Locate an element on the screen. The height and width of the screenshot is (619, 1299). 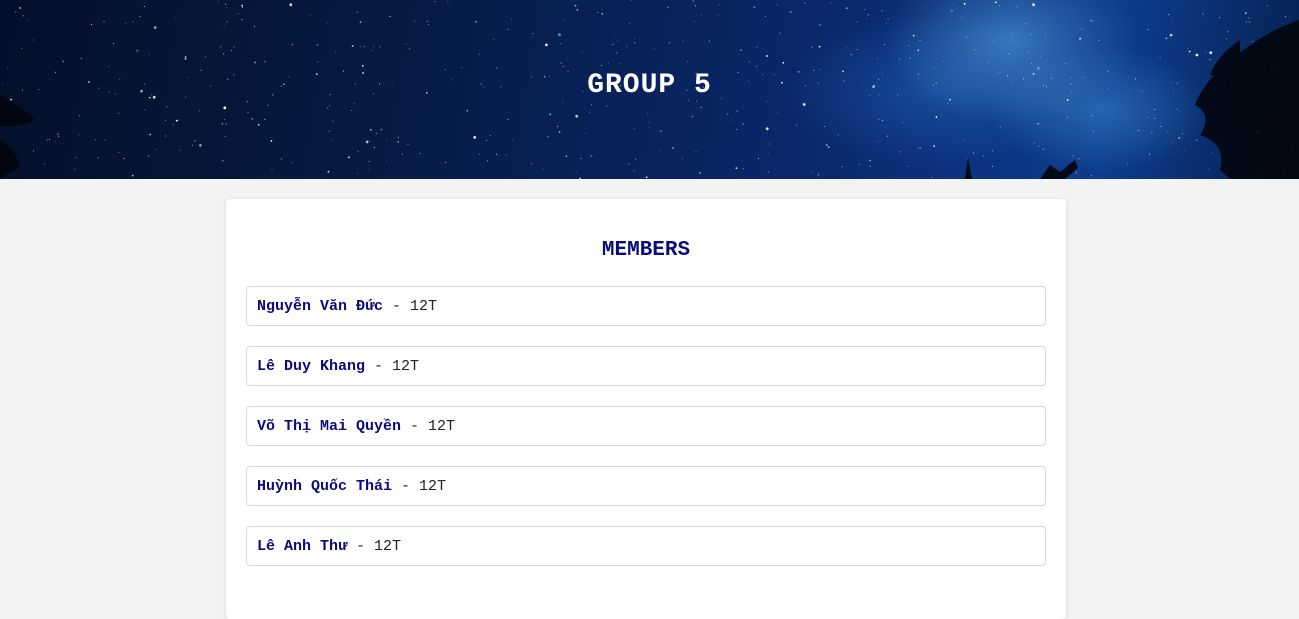
member-name: Lê Anh Thư is located at coordinates (302, 546).